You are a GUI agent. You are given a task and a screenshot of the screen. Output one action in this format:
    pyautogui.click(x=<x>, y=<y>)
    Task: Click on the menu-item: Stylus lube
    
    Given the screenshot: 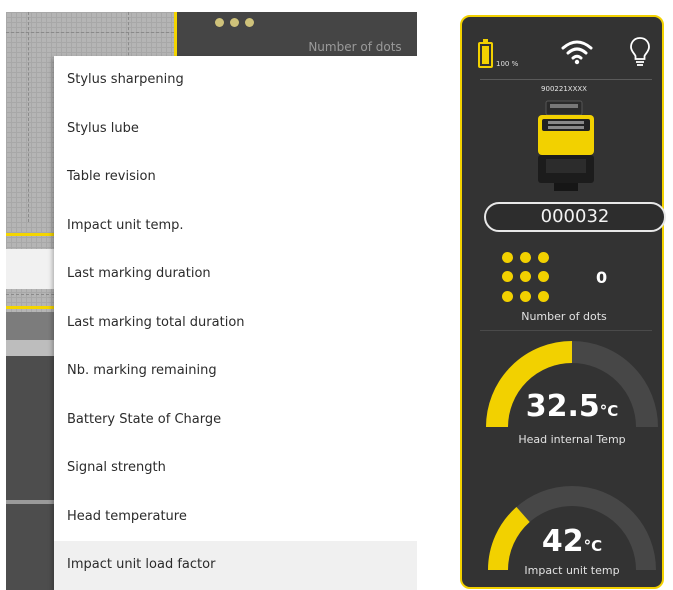 What is the action you would take?
    pyautogui.click(x=235, y=129)
    